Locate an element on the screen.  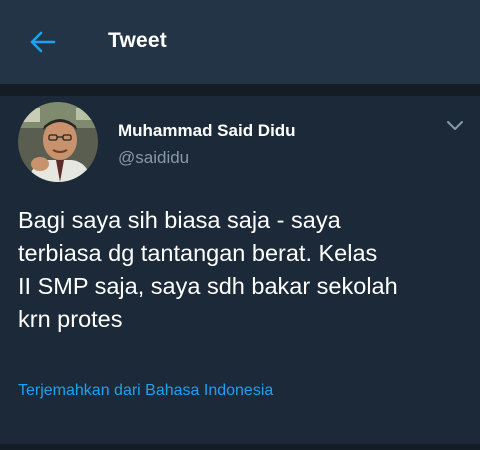
back-arrow-icon is located at coordinates (43, 42).